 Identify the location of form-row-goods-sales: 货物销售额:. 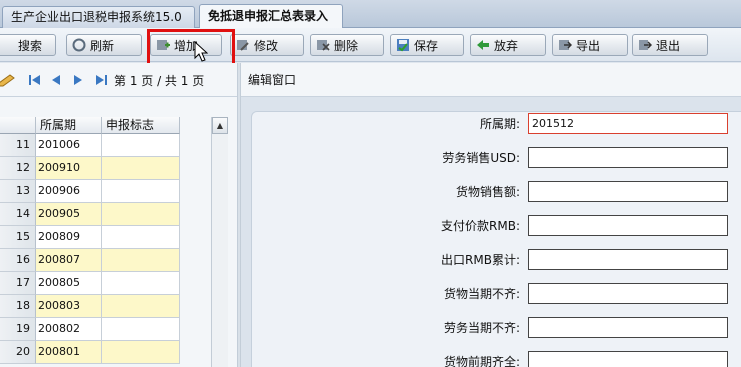
(496, 192).